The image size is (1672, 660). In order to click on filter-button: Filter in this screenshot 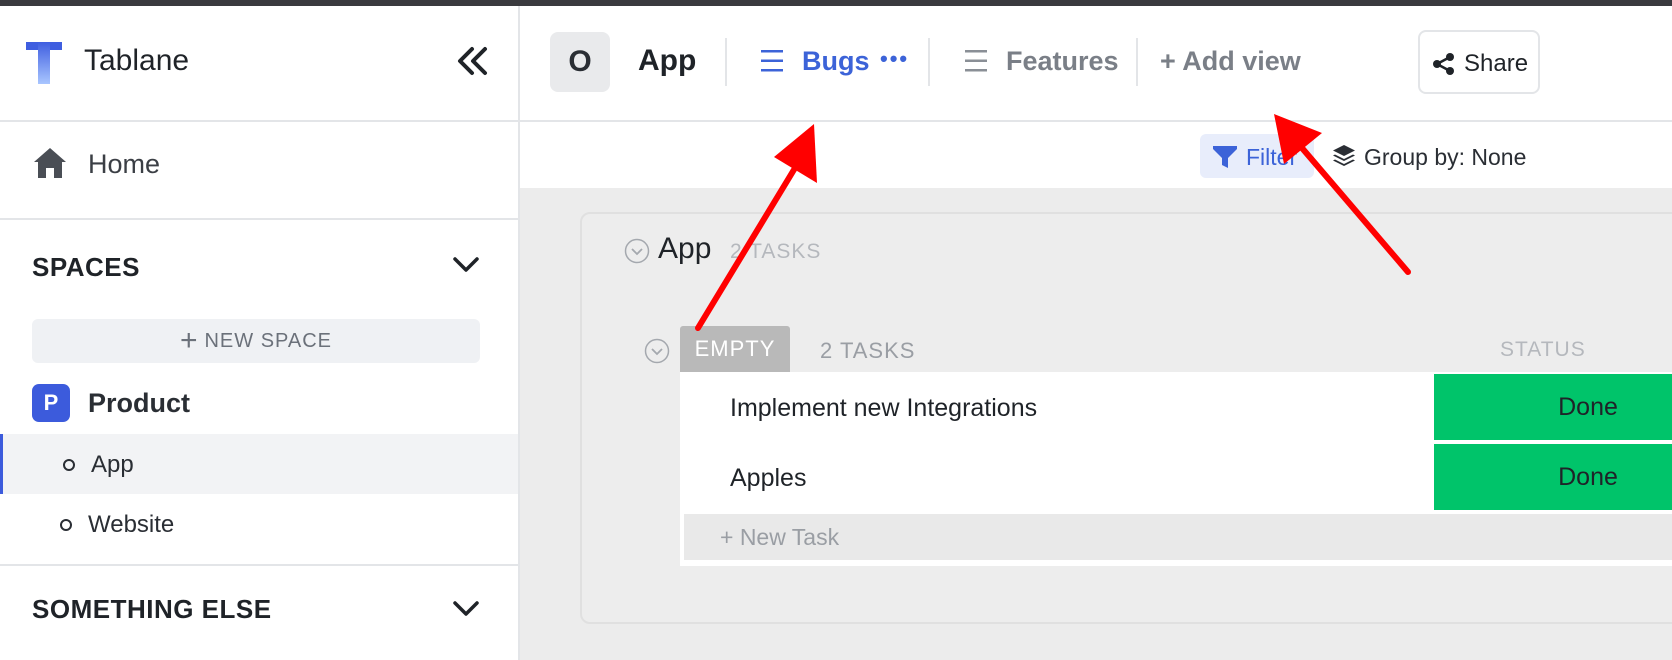, I will do `click(1257, 156)`.